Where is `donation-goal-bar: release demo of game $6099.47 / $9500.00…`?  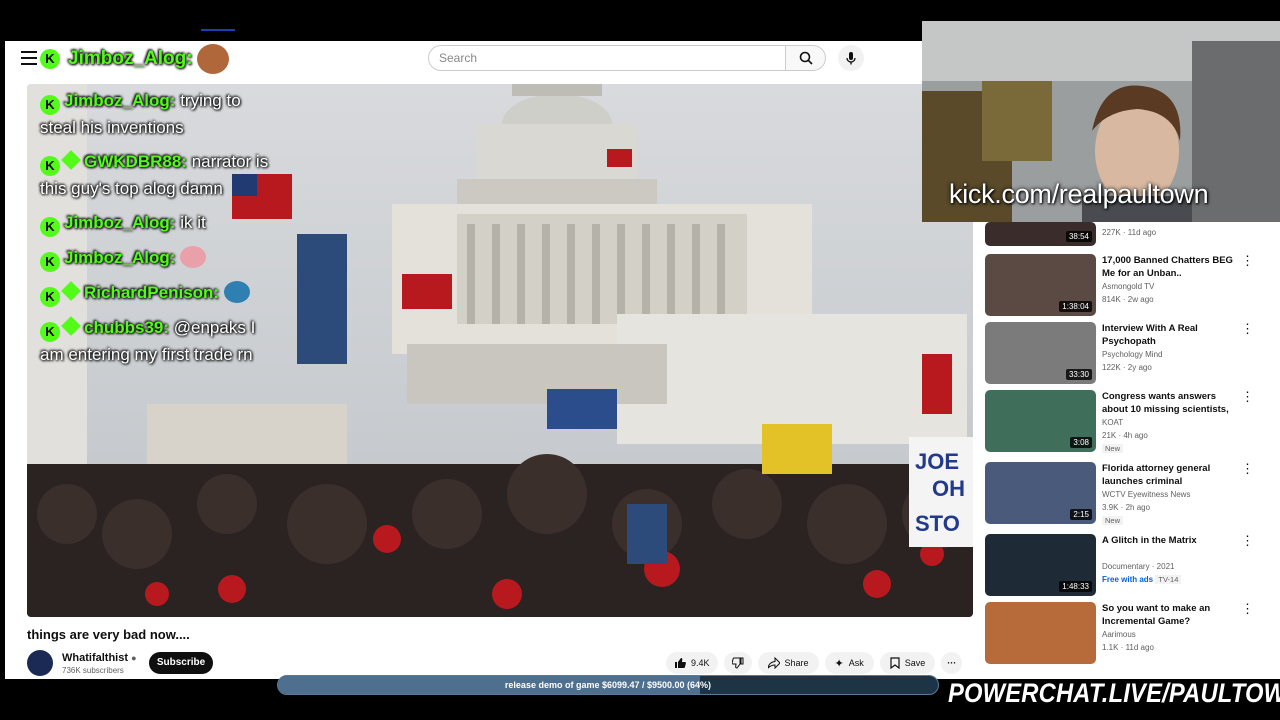 donation-goal-bar: release demo of game $6099.47 / $9500.00… is located at coordinates (608, 685).